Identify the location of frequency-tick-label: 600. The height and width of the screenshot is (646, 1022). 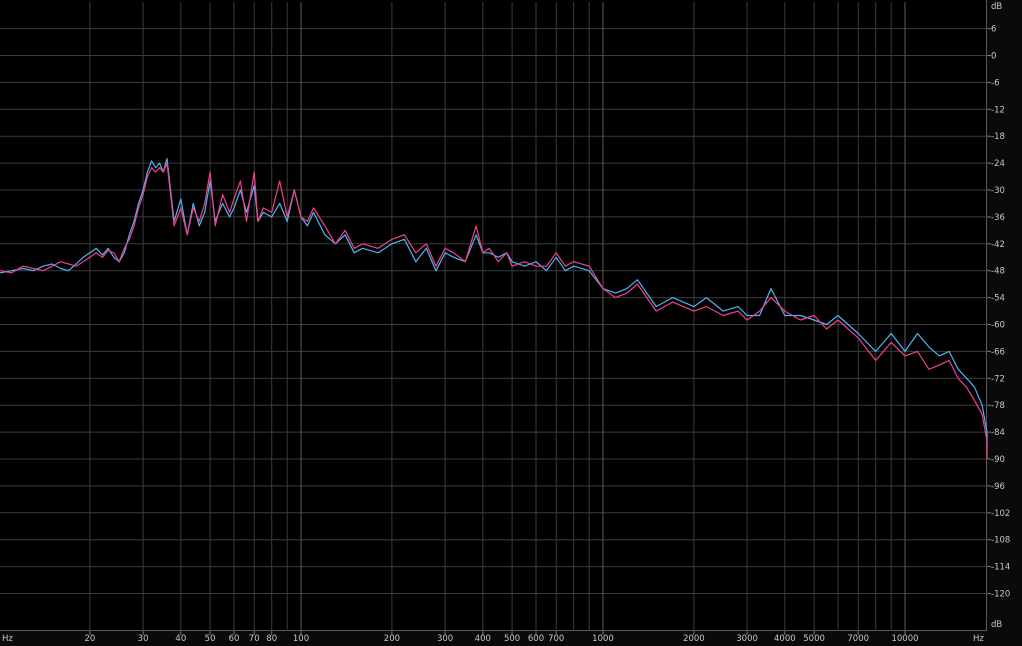
(536, 639).